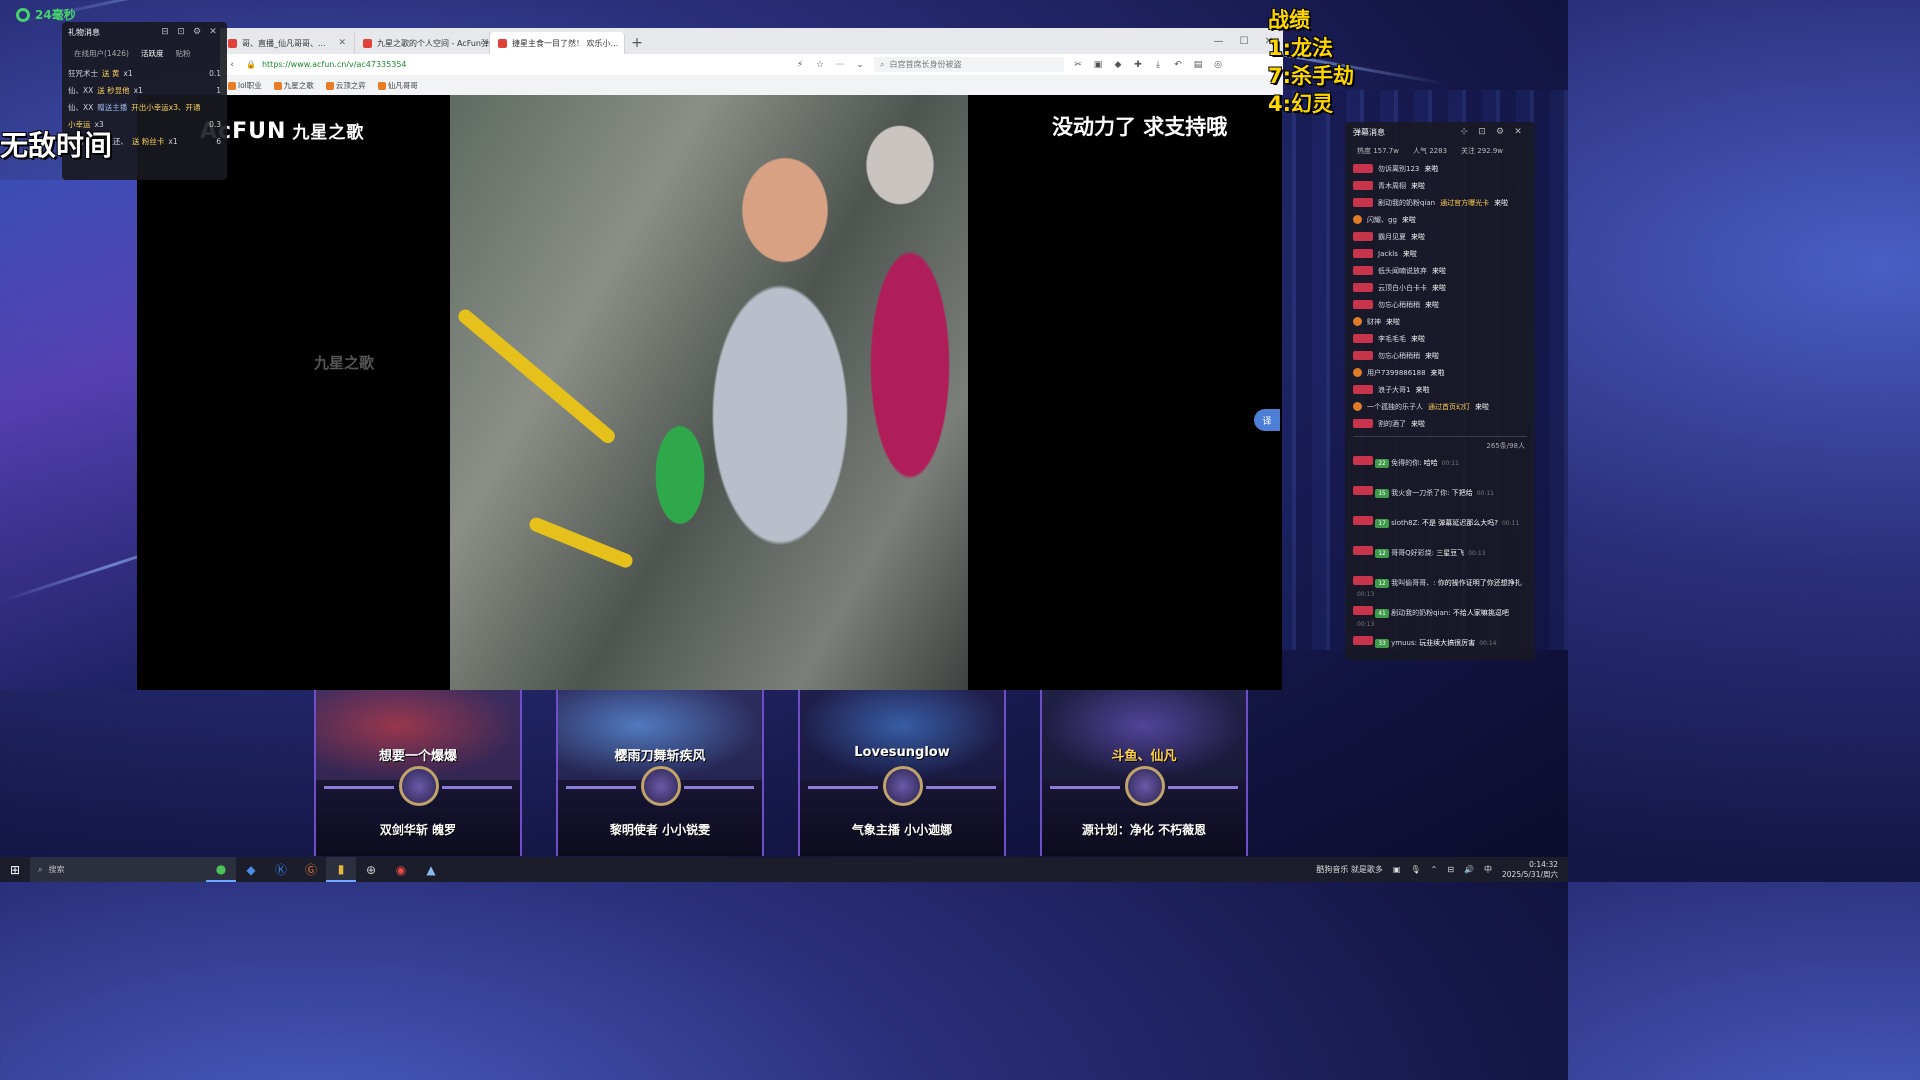  What do you see at coordinates (287, 43) in the screenshot?
I see `browser-tab: 哥、直播_仙凡哥哥、... ✕` at bounding box center [287, 43].